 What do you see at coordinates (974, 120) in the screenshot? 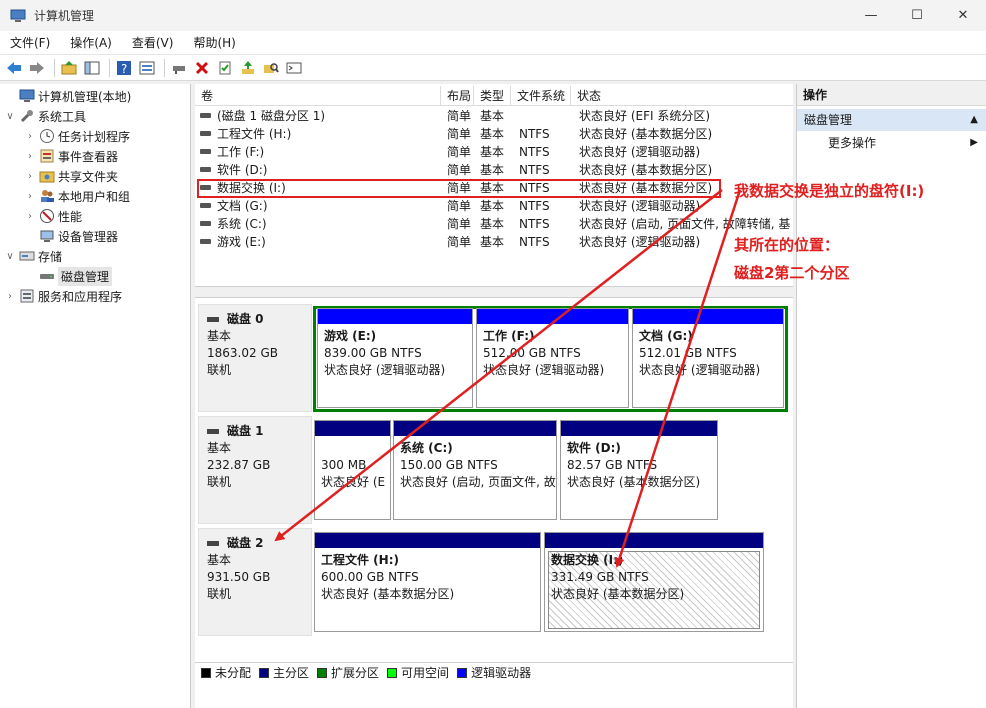
I see `collapse-triangle-icon: ▲` at bounding box center [974, 120].